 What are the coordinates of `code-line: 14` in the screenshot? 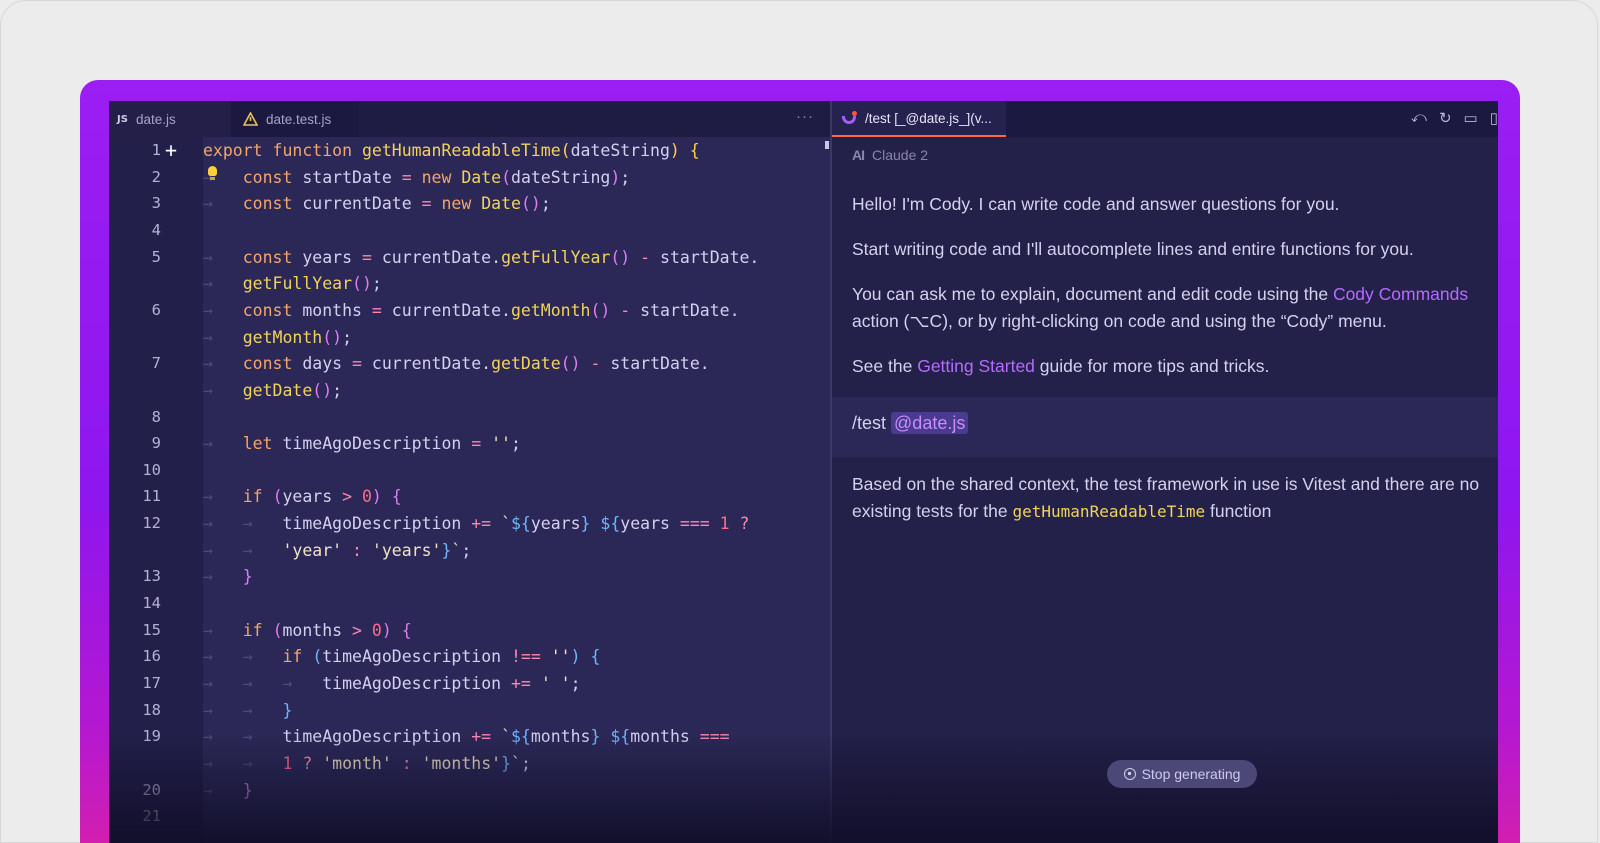 It's located at (469, 603).